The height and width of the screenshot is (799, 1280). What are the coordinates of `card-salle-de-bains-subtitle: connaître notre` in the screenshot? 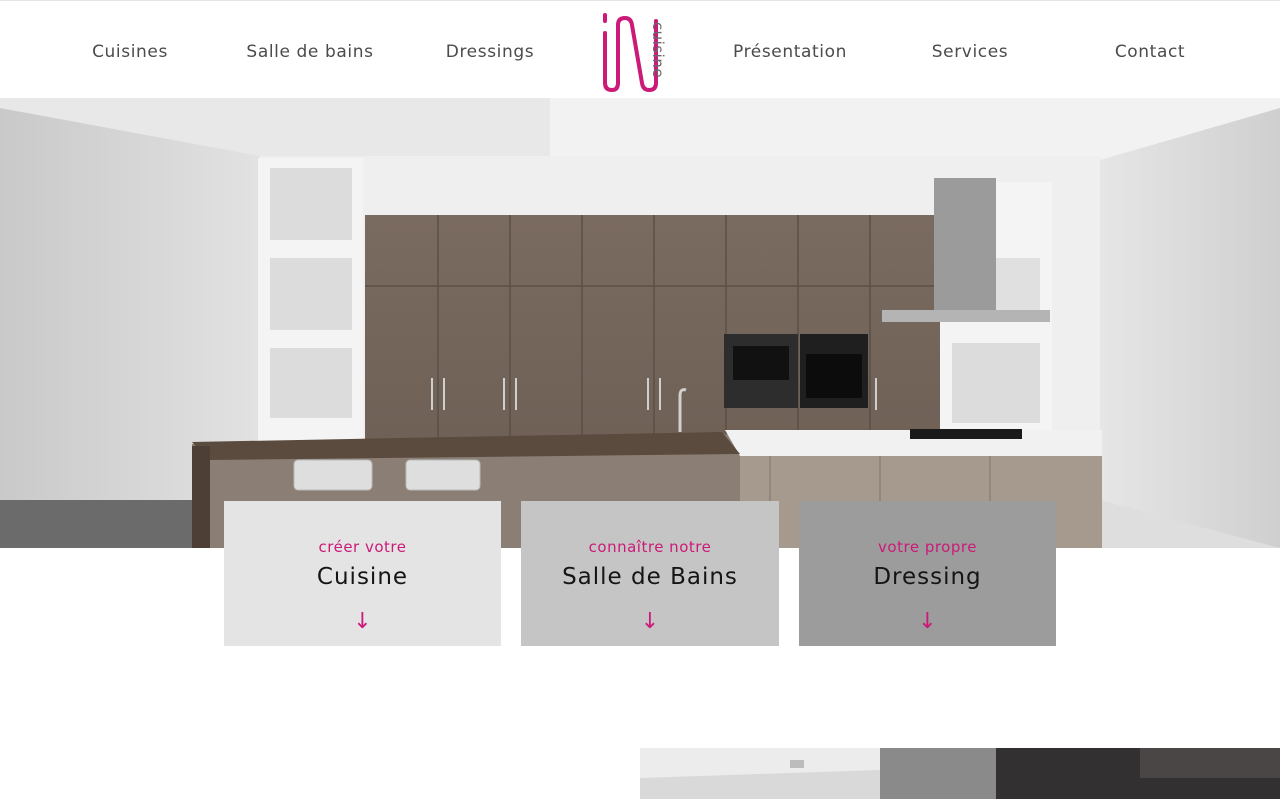 It's located at (650, 547).